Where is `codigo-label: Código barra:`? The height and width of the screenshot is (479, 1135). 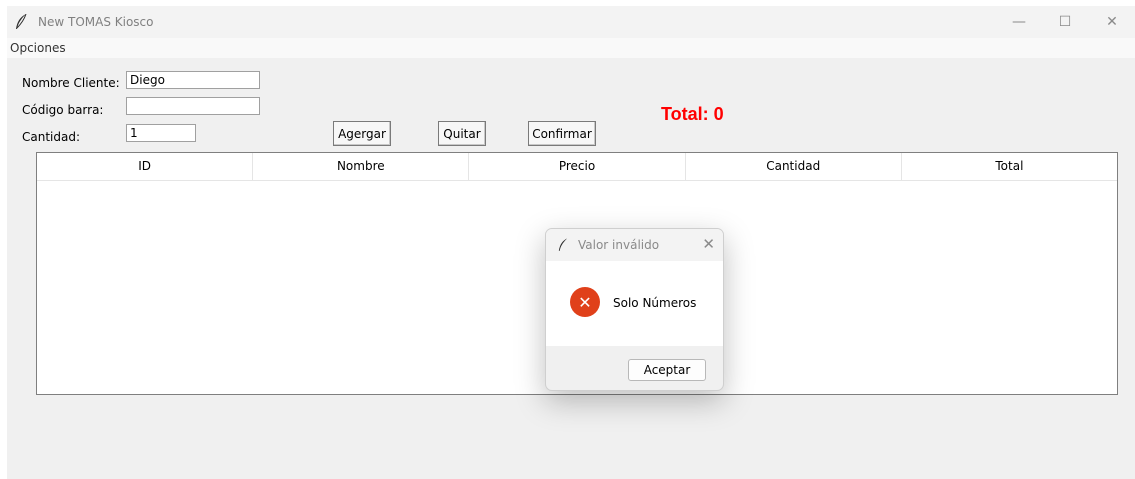
codigo-label: Código barra: is located at coordinates (63, 110).